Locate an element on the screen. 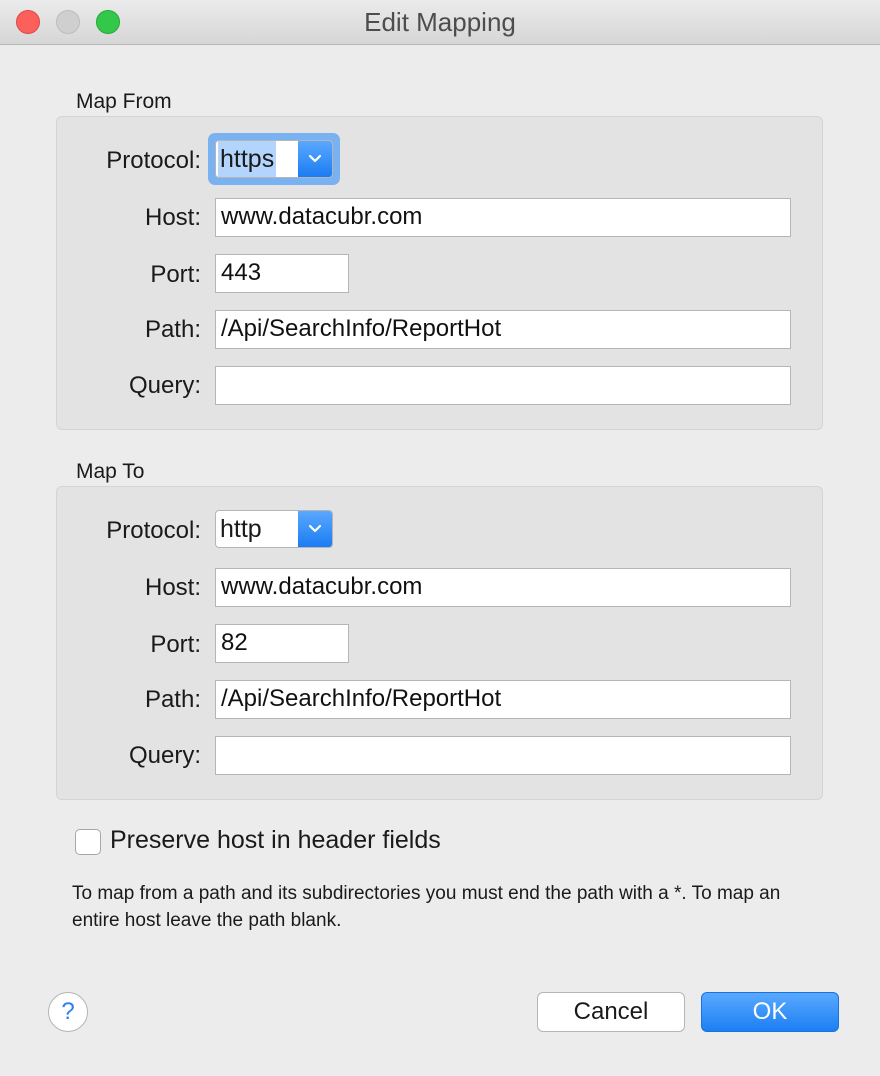 The width and height of the screenshot is (880, 1076). maximize-window-button is located at coordinates (108, 22).